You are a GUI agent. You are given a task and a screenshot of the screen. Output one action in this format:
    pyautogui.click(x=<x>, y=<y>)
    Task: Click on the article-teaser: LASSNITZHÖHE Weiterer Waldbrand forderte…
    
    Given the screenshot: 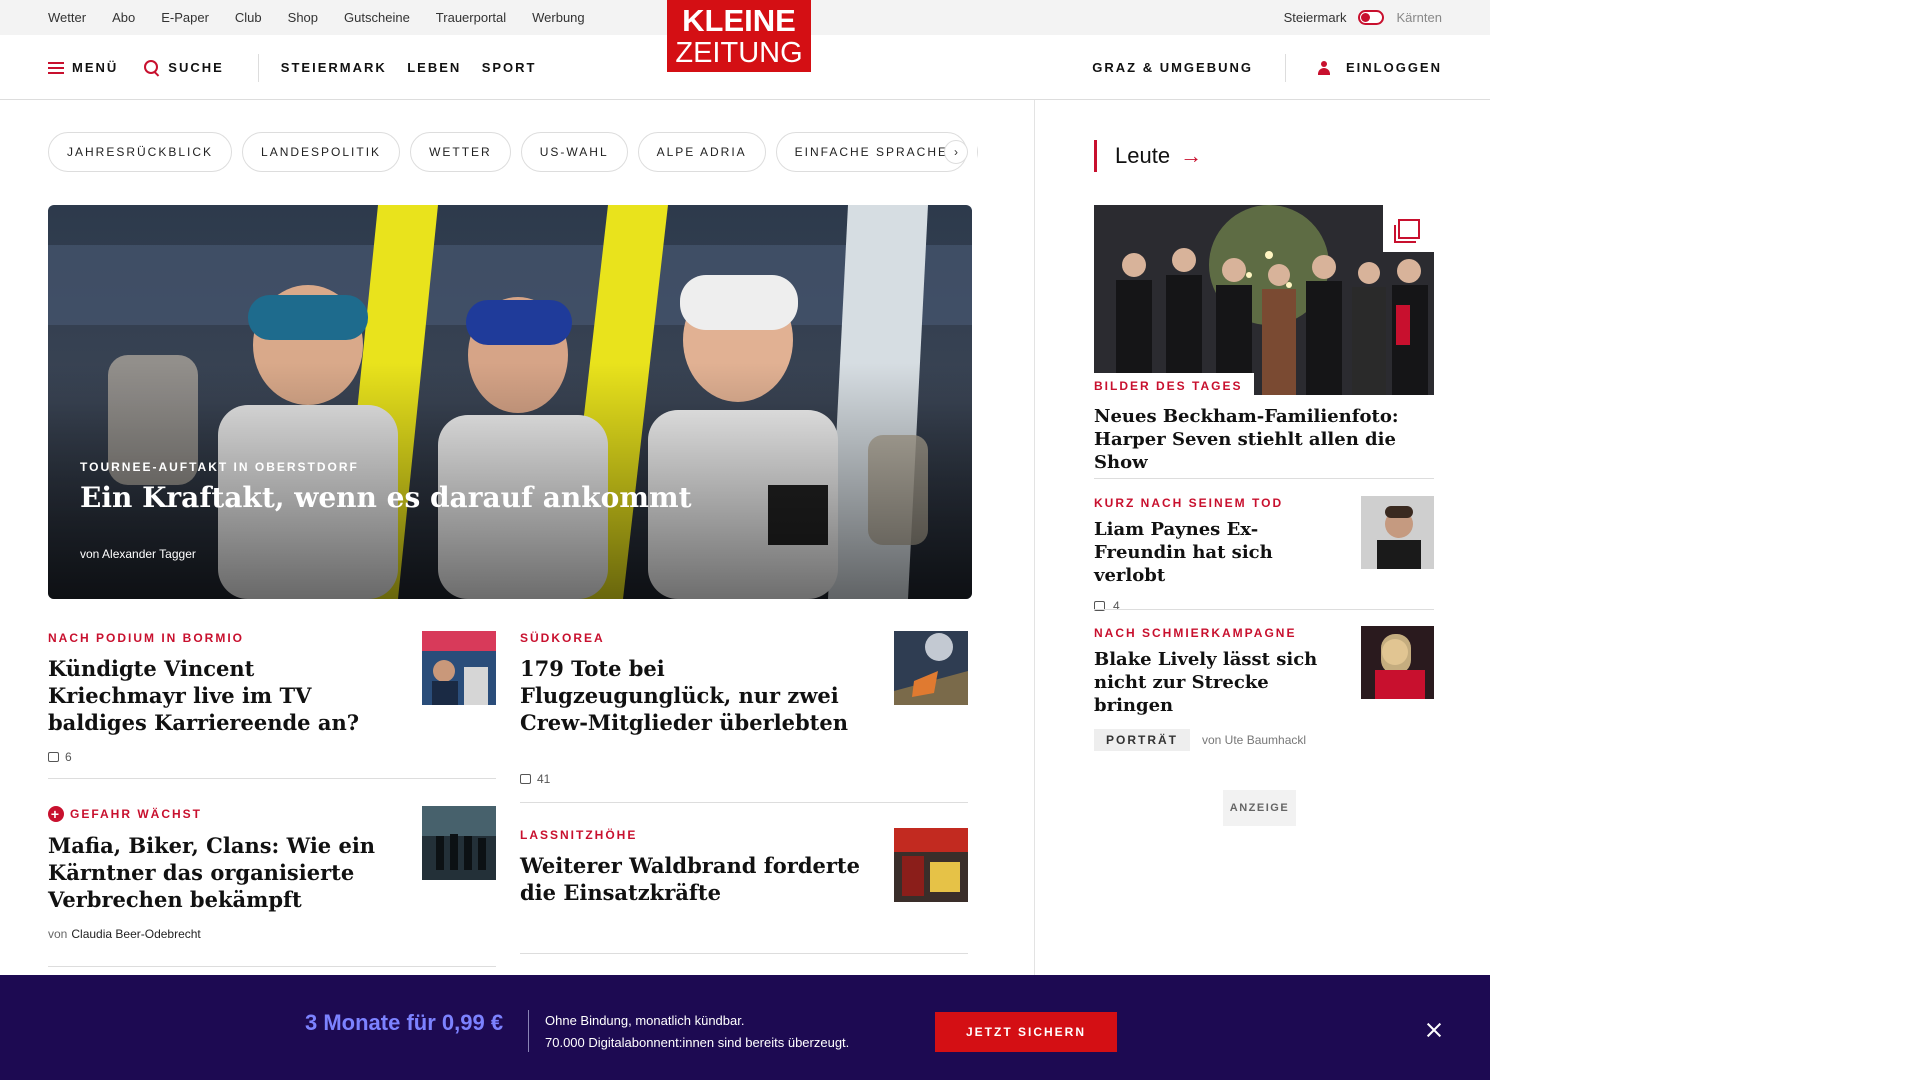 What is the action you would take?
    pyautogui.click(x=744, y=891)
    